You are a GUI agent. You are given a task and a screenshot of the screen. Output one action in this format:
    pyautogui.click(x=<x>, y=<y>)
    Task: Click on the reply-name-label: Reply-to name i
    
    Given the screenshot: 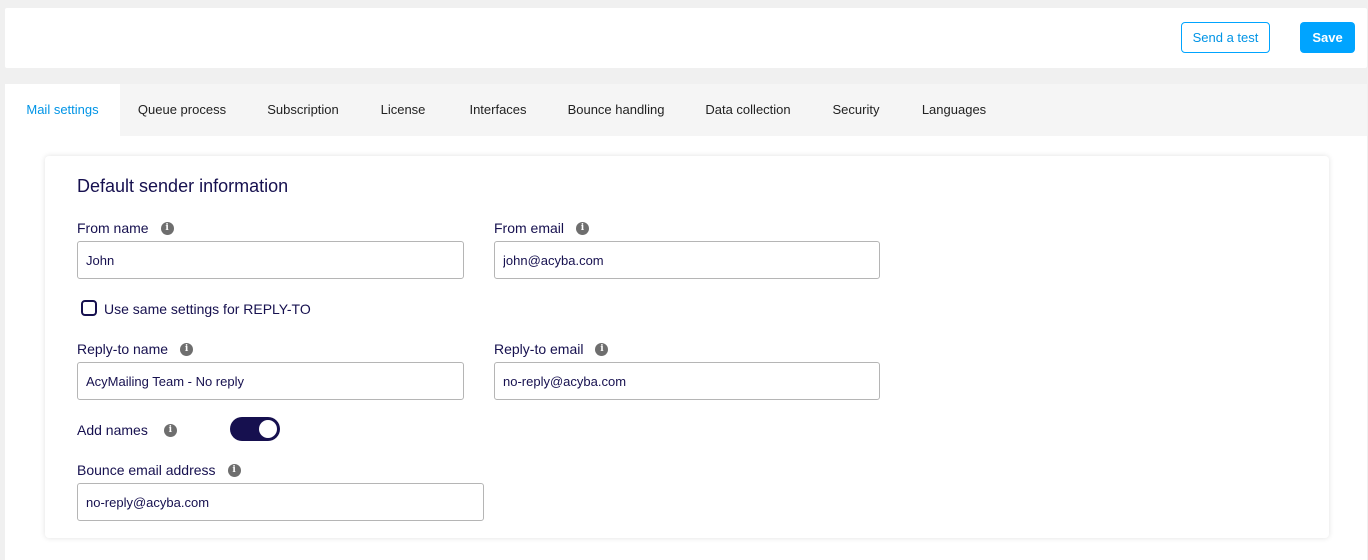 What is the action you would take?
    pyautogui.click(x=135, y=349)
    